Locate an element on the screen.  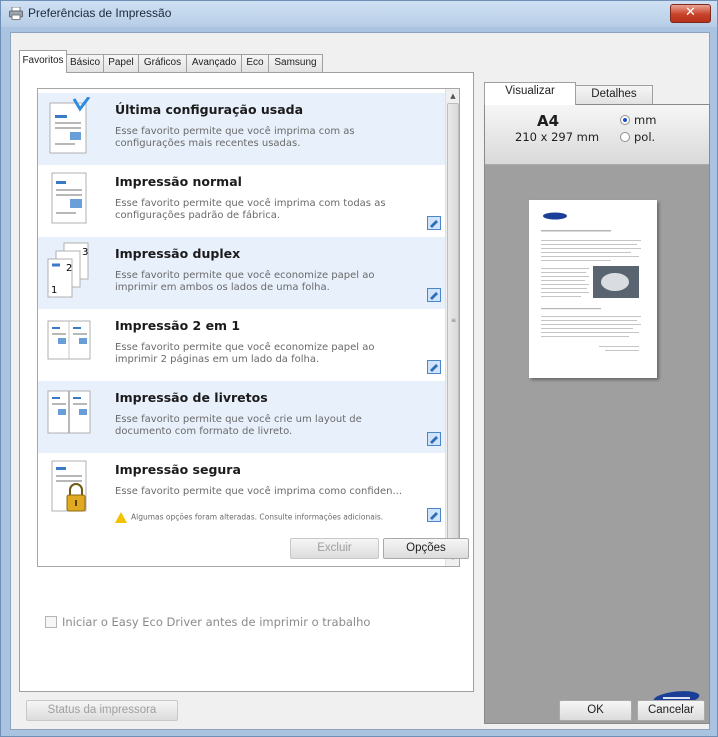
secure-print-icon is located at coordinates (69, 486).